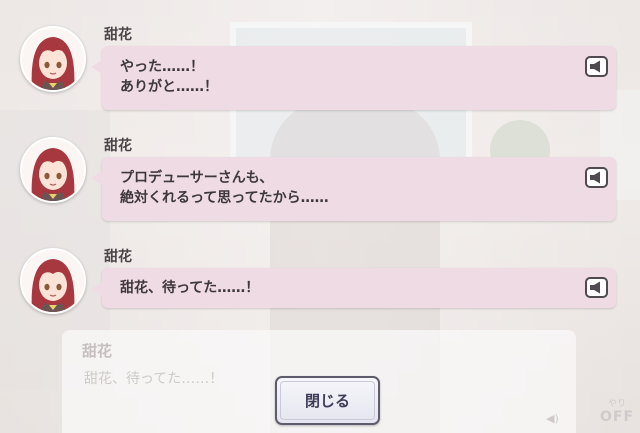 This screenshot has width=640, height=433. Describe the element at coordinates (169, 87) in the screenshot. I see `dialogue-line: ありがと……！` at that location.